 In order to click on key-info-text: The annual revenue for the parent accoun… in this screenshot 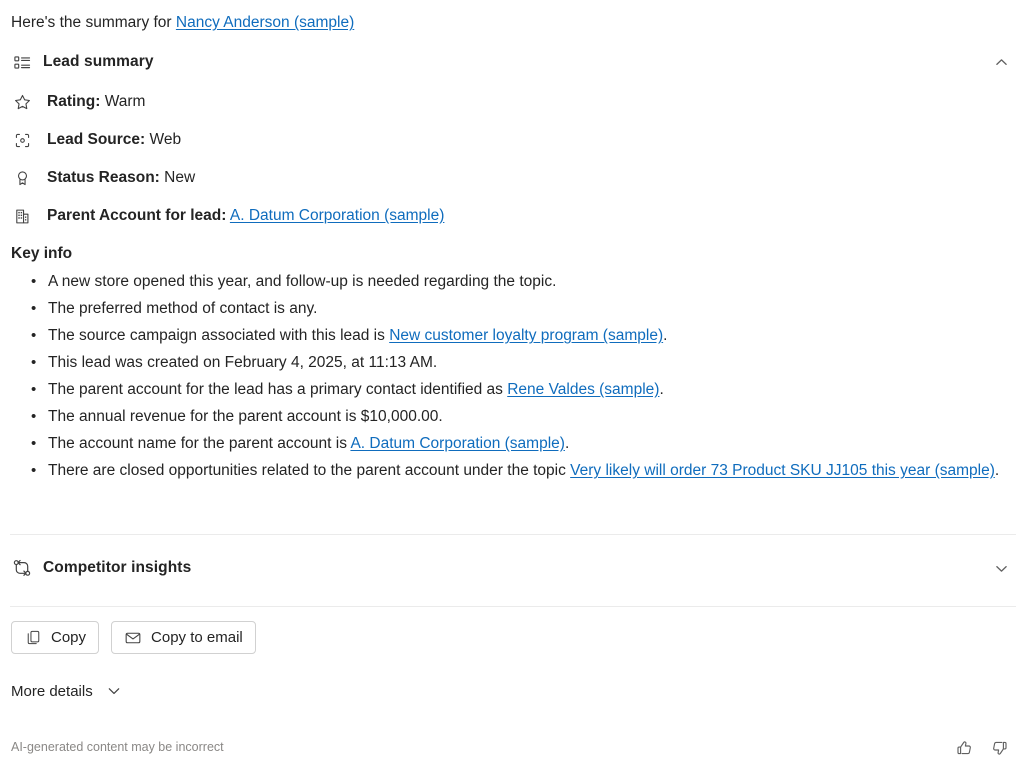, I will do `click(245, 416)`.